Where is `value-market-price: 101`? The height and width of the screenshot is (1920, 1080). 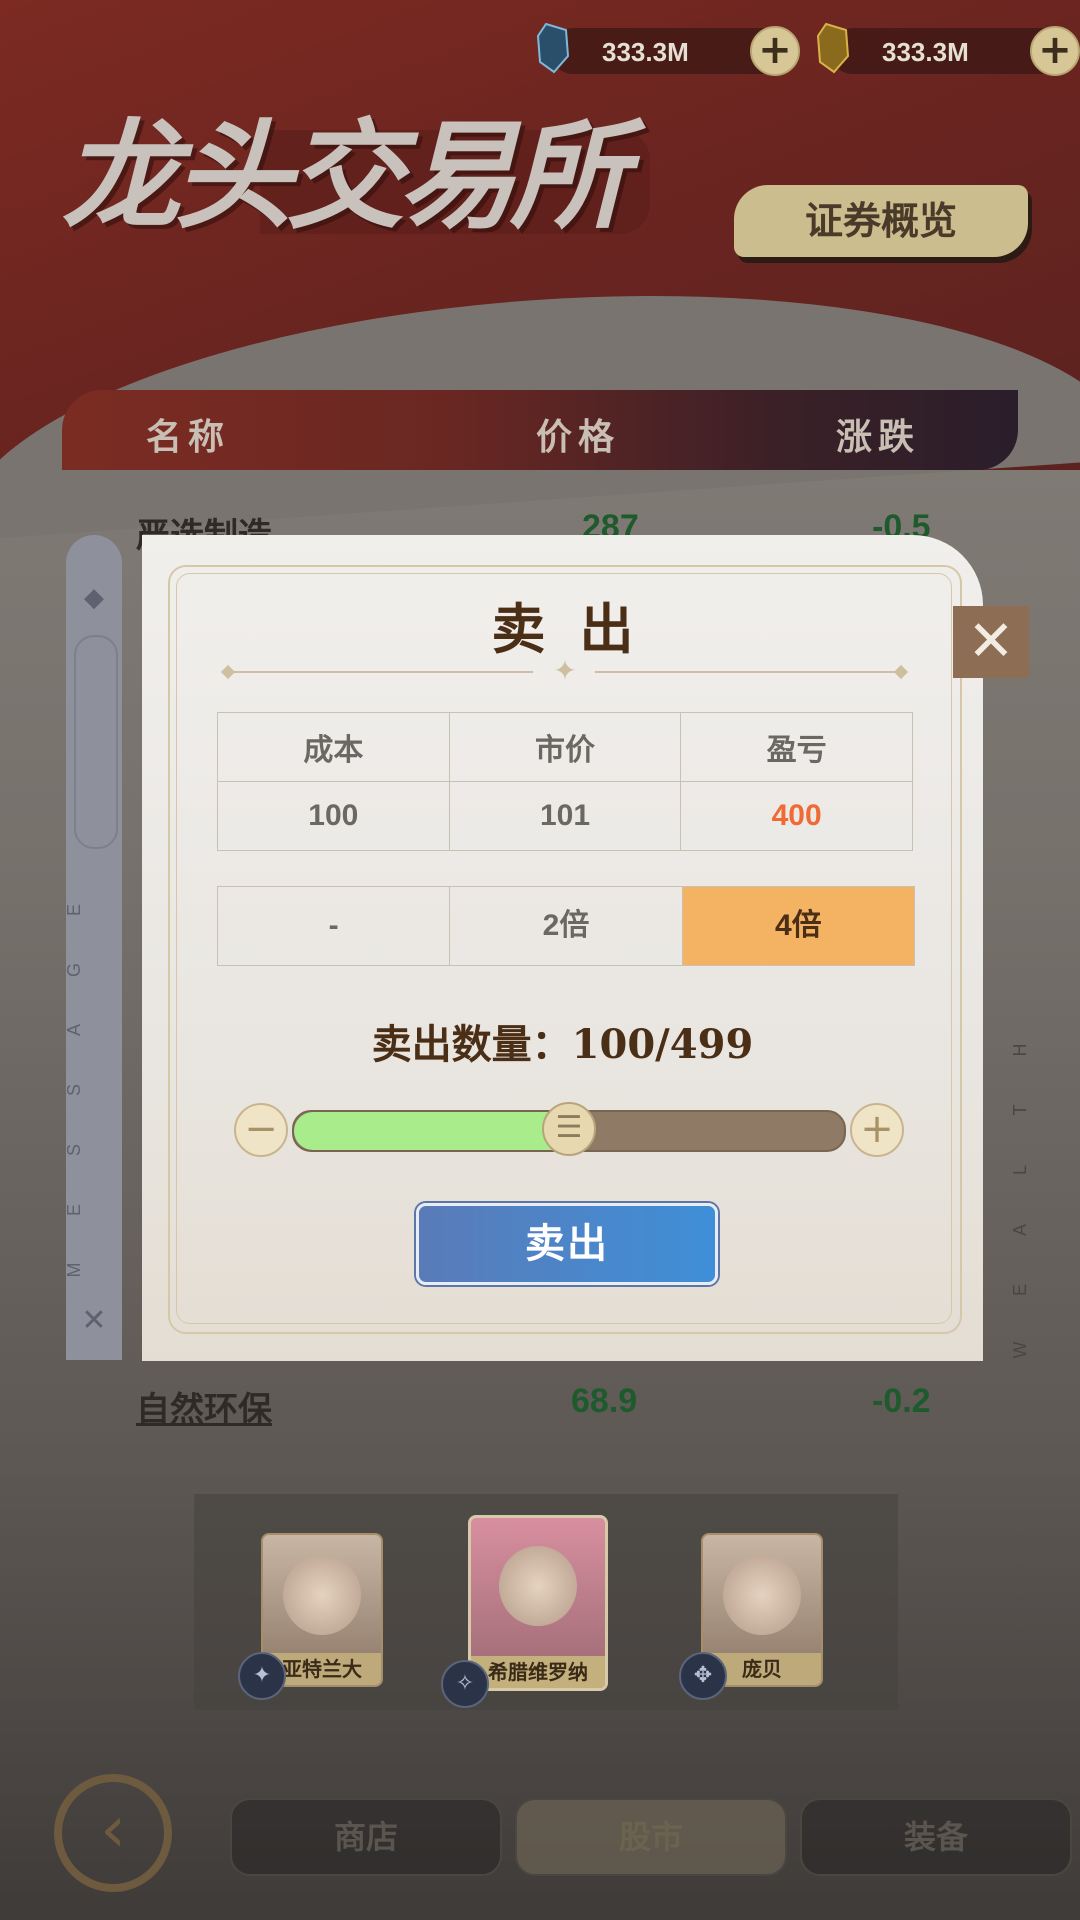 value-market-price: 101 is located at coordinates (565, 816).